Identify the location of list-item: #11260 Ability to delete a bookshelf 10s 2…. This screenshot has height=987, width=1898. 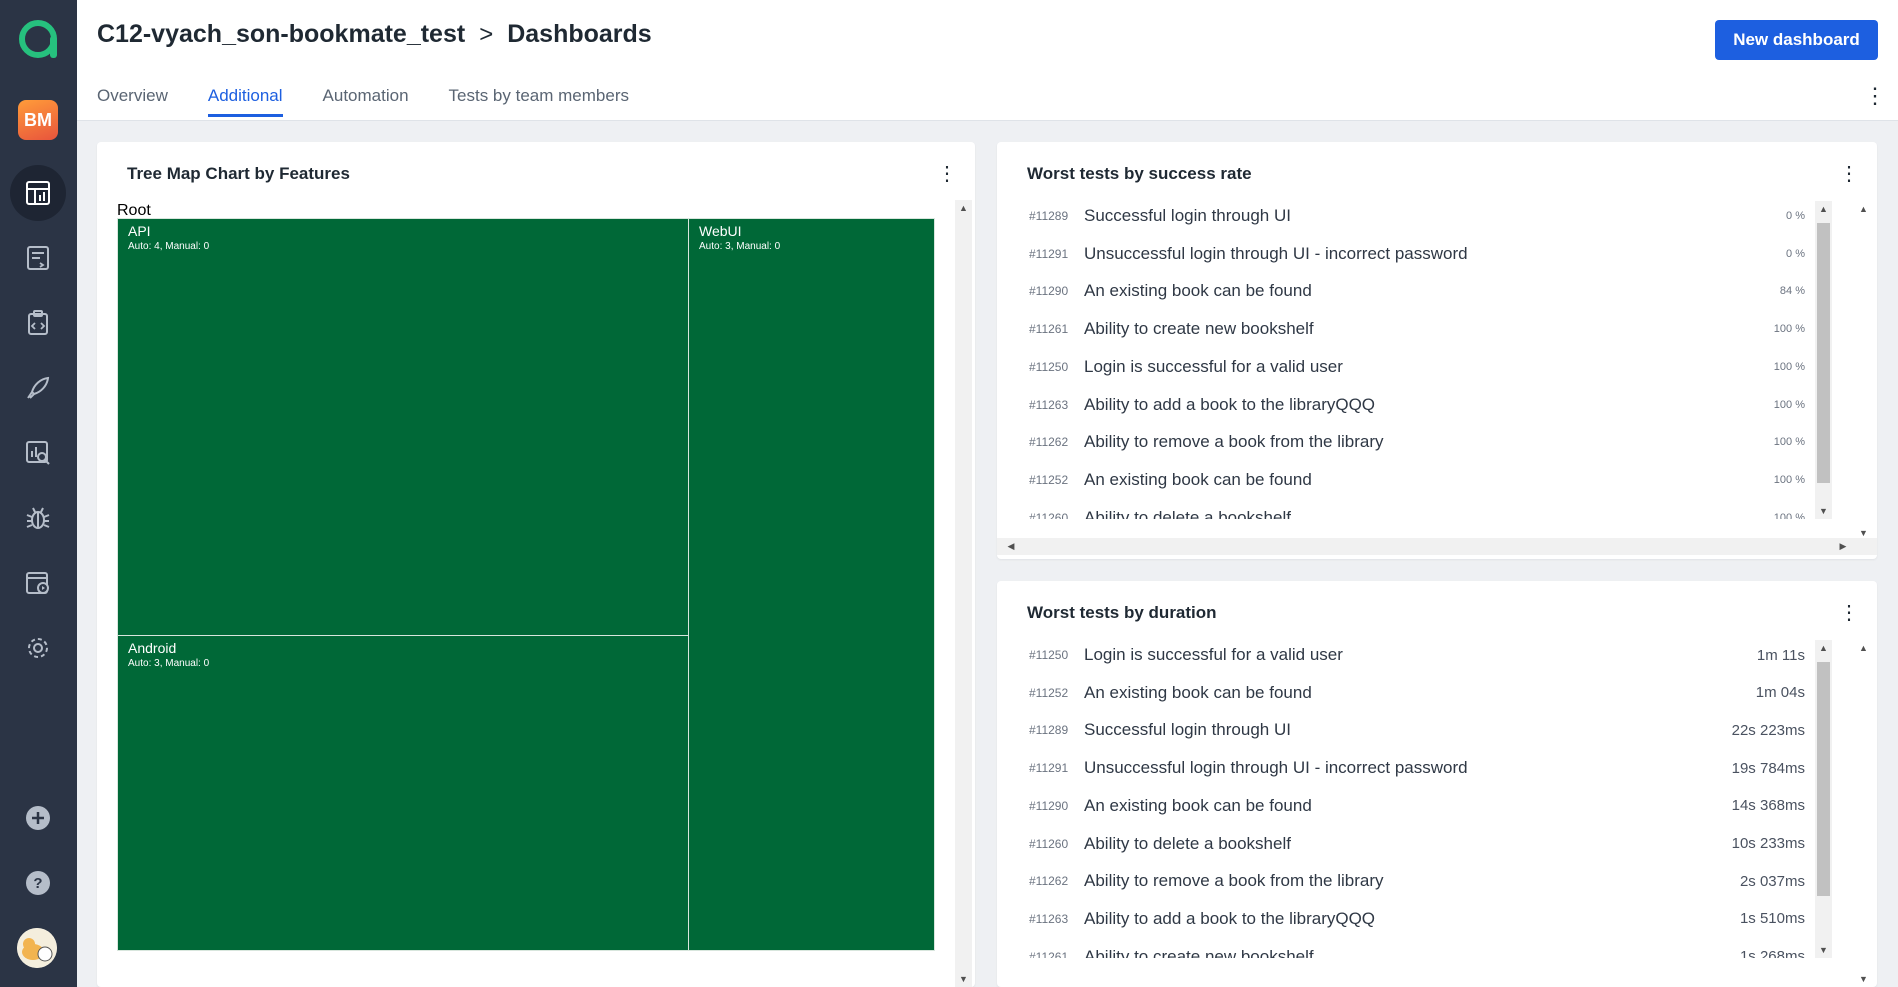
(1417, 844).